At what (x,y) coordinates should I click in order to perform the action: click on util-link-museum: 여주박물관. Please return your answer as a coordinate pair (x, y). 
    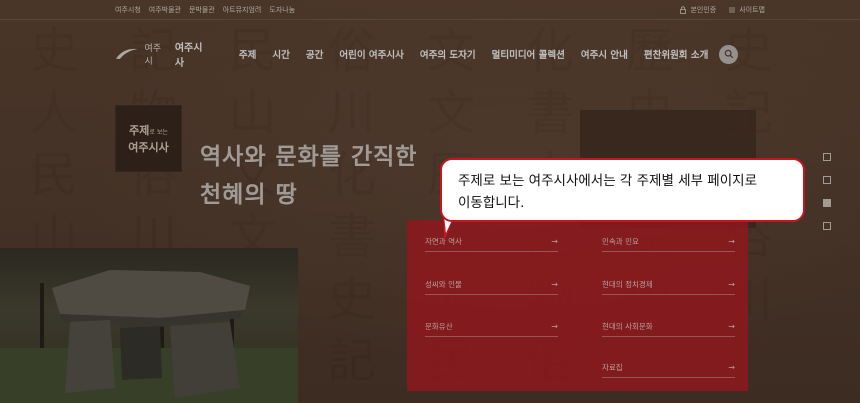
    Looking at the image, I should click on (165, 10).